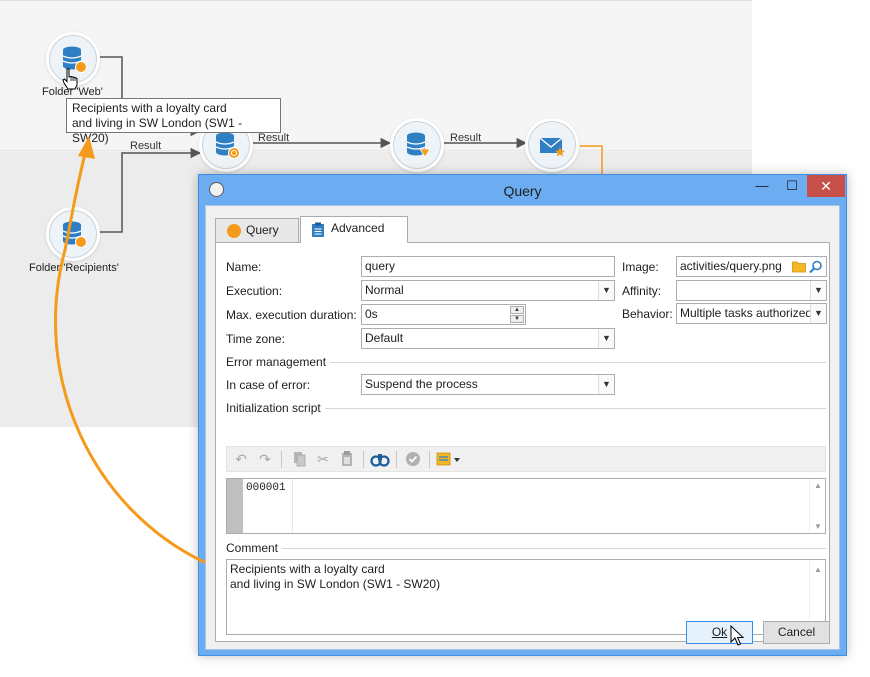 Image resolution: width=870 pixels, height=677 pixels. What do you see at coordinates (762, 186) in the screenshot?
I see `minimize-button: —` at bounding box center [762, 186].